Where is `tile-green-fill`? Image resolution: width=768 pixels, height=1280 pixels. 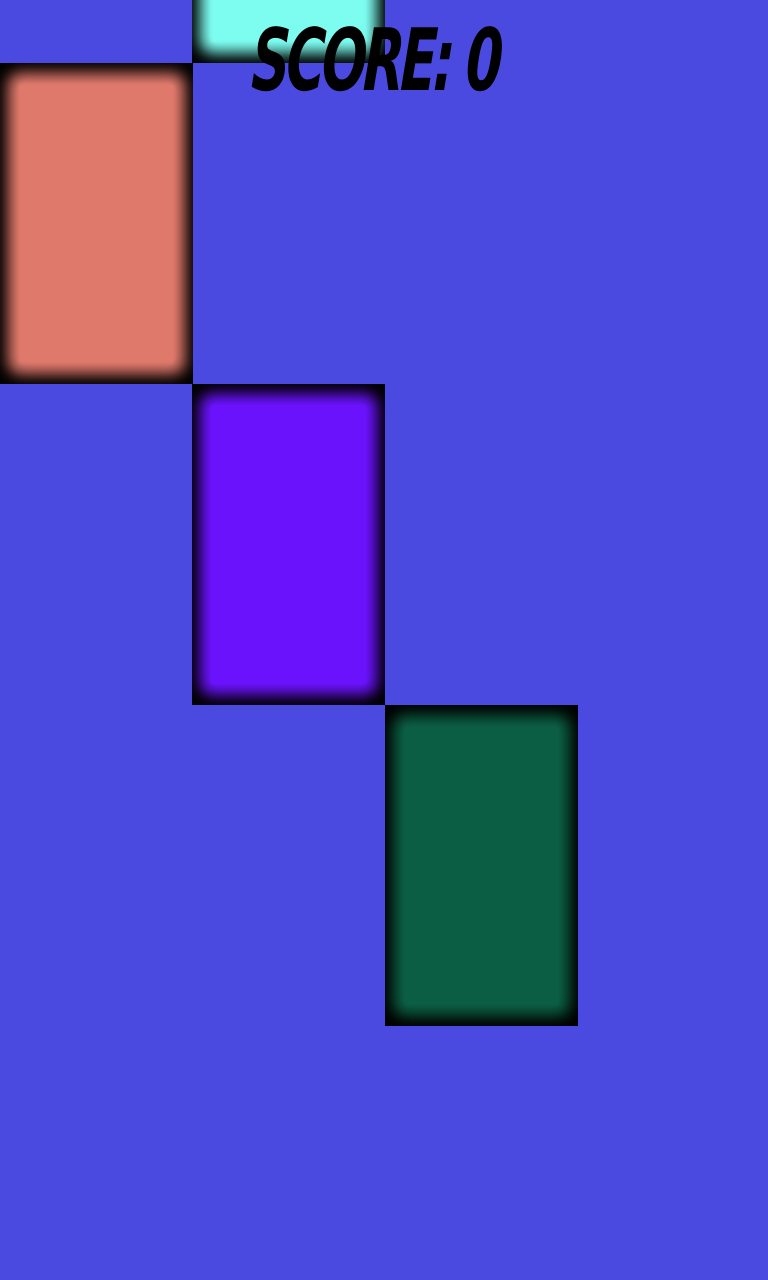
tile-green-fill is located at coordinates (481, 865).